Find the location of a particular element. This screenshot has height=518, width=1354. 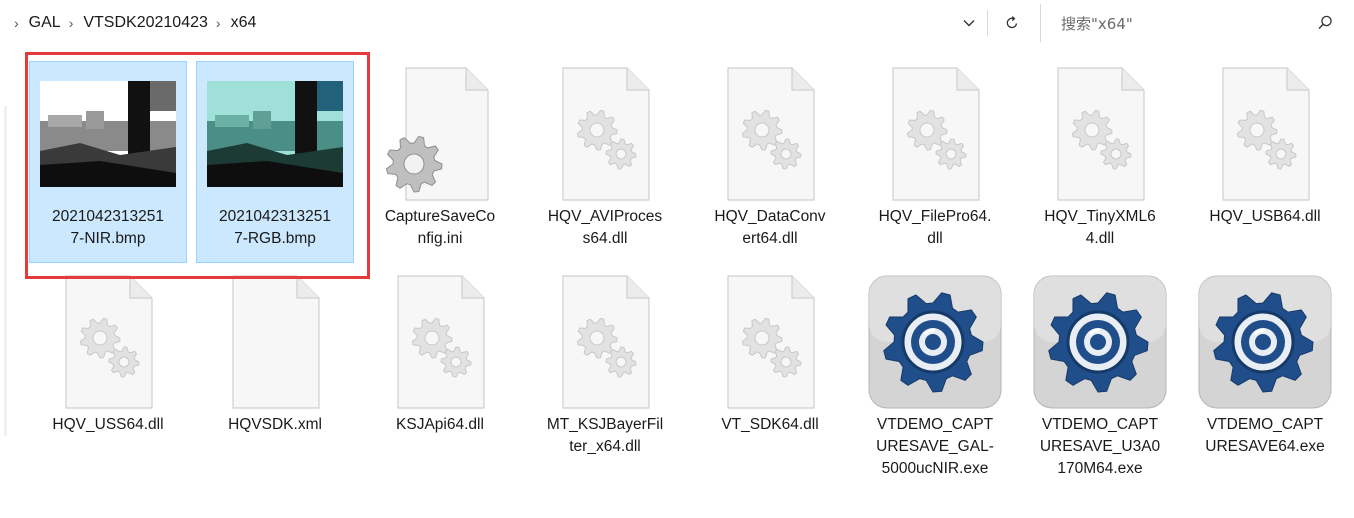

refresh-icon is located at coordinates (1012, 22).